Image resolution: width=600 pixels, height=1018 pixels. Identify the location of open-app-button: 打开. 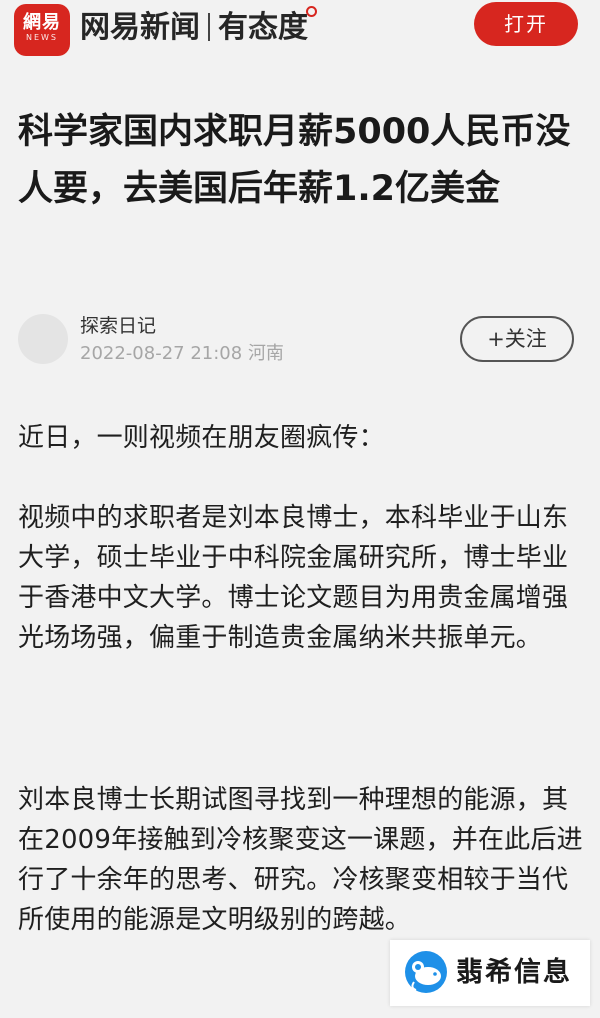
(526, 24).